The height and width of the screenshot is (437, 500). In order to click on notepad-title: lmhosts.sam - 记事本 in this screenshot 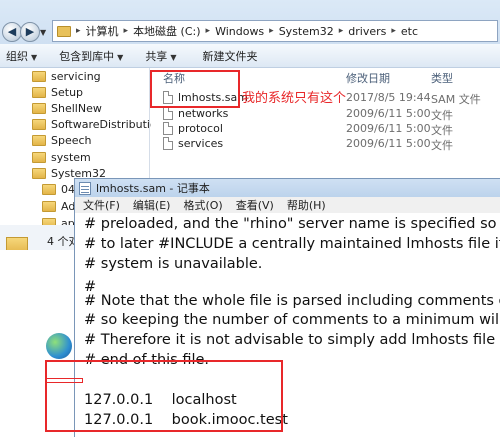, I will do `click(153, 188)`.